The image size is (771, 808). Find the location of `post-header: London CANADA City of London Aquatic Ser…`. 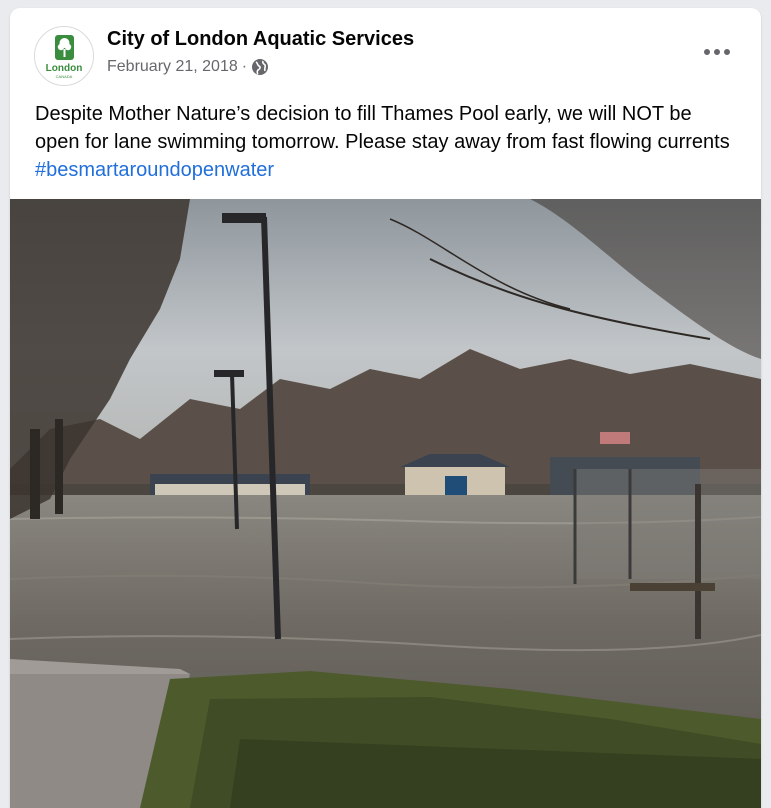

post-header: London CANADA City of London Aquatic Ser… is located at coordinates (385, 49).